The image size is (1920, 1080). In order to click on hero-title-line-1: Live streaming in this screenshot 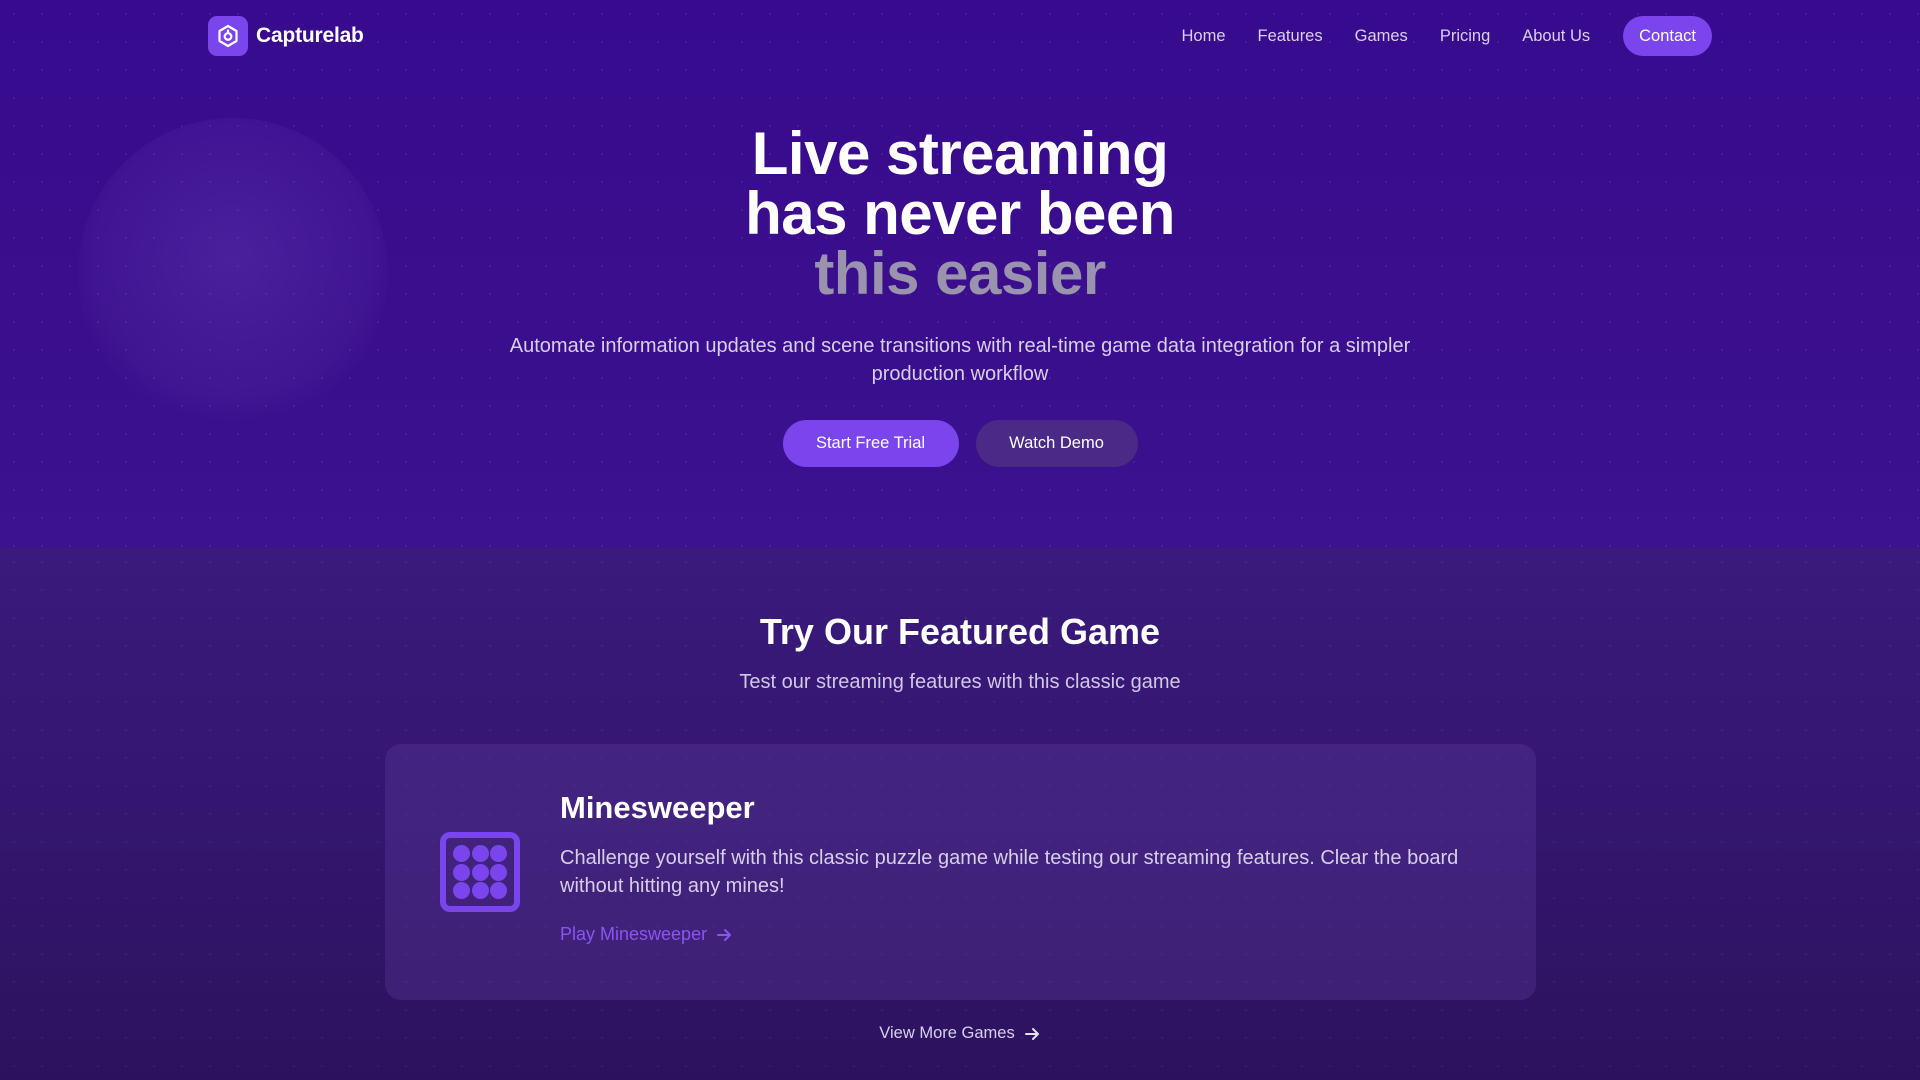, I will do `click(960, 153)`.